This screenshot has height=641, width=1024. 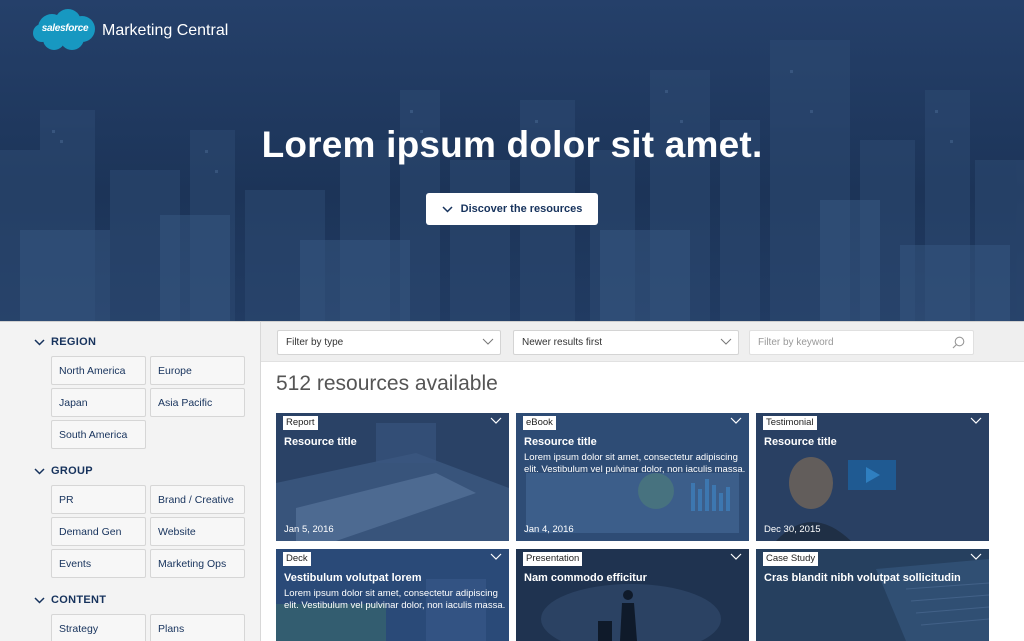 I want to click on section-content-toggle: CONTENT, so click(x=70, y=600).